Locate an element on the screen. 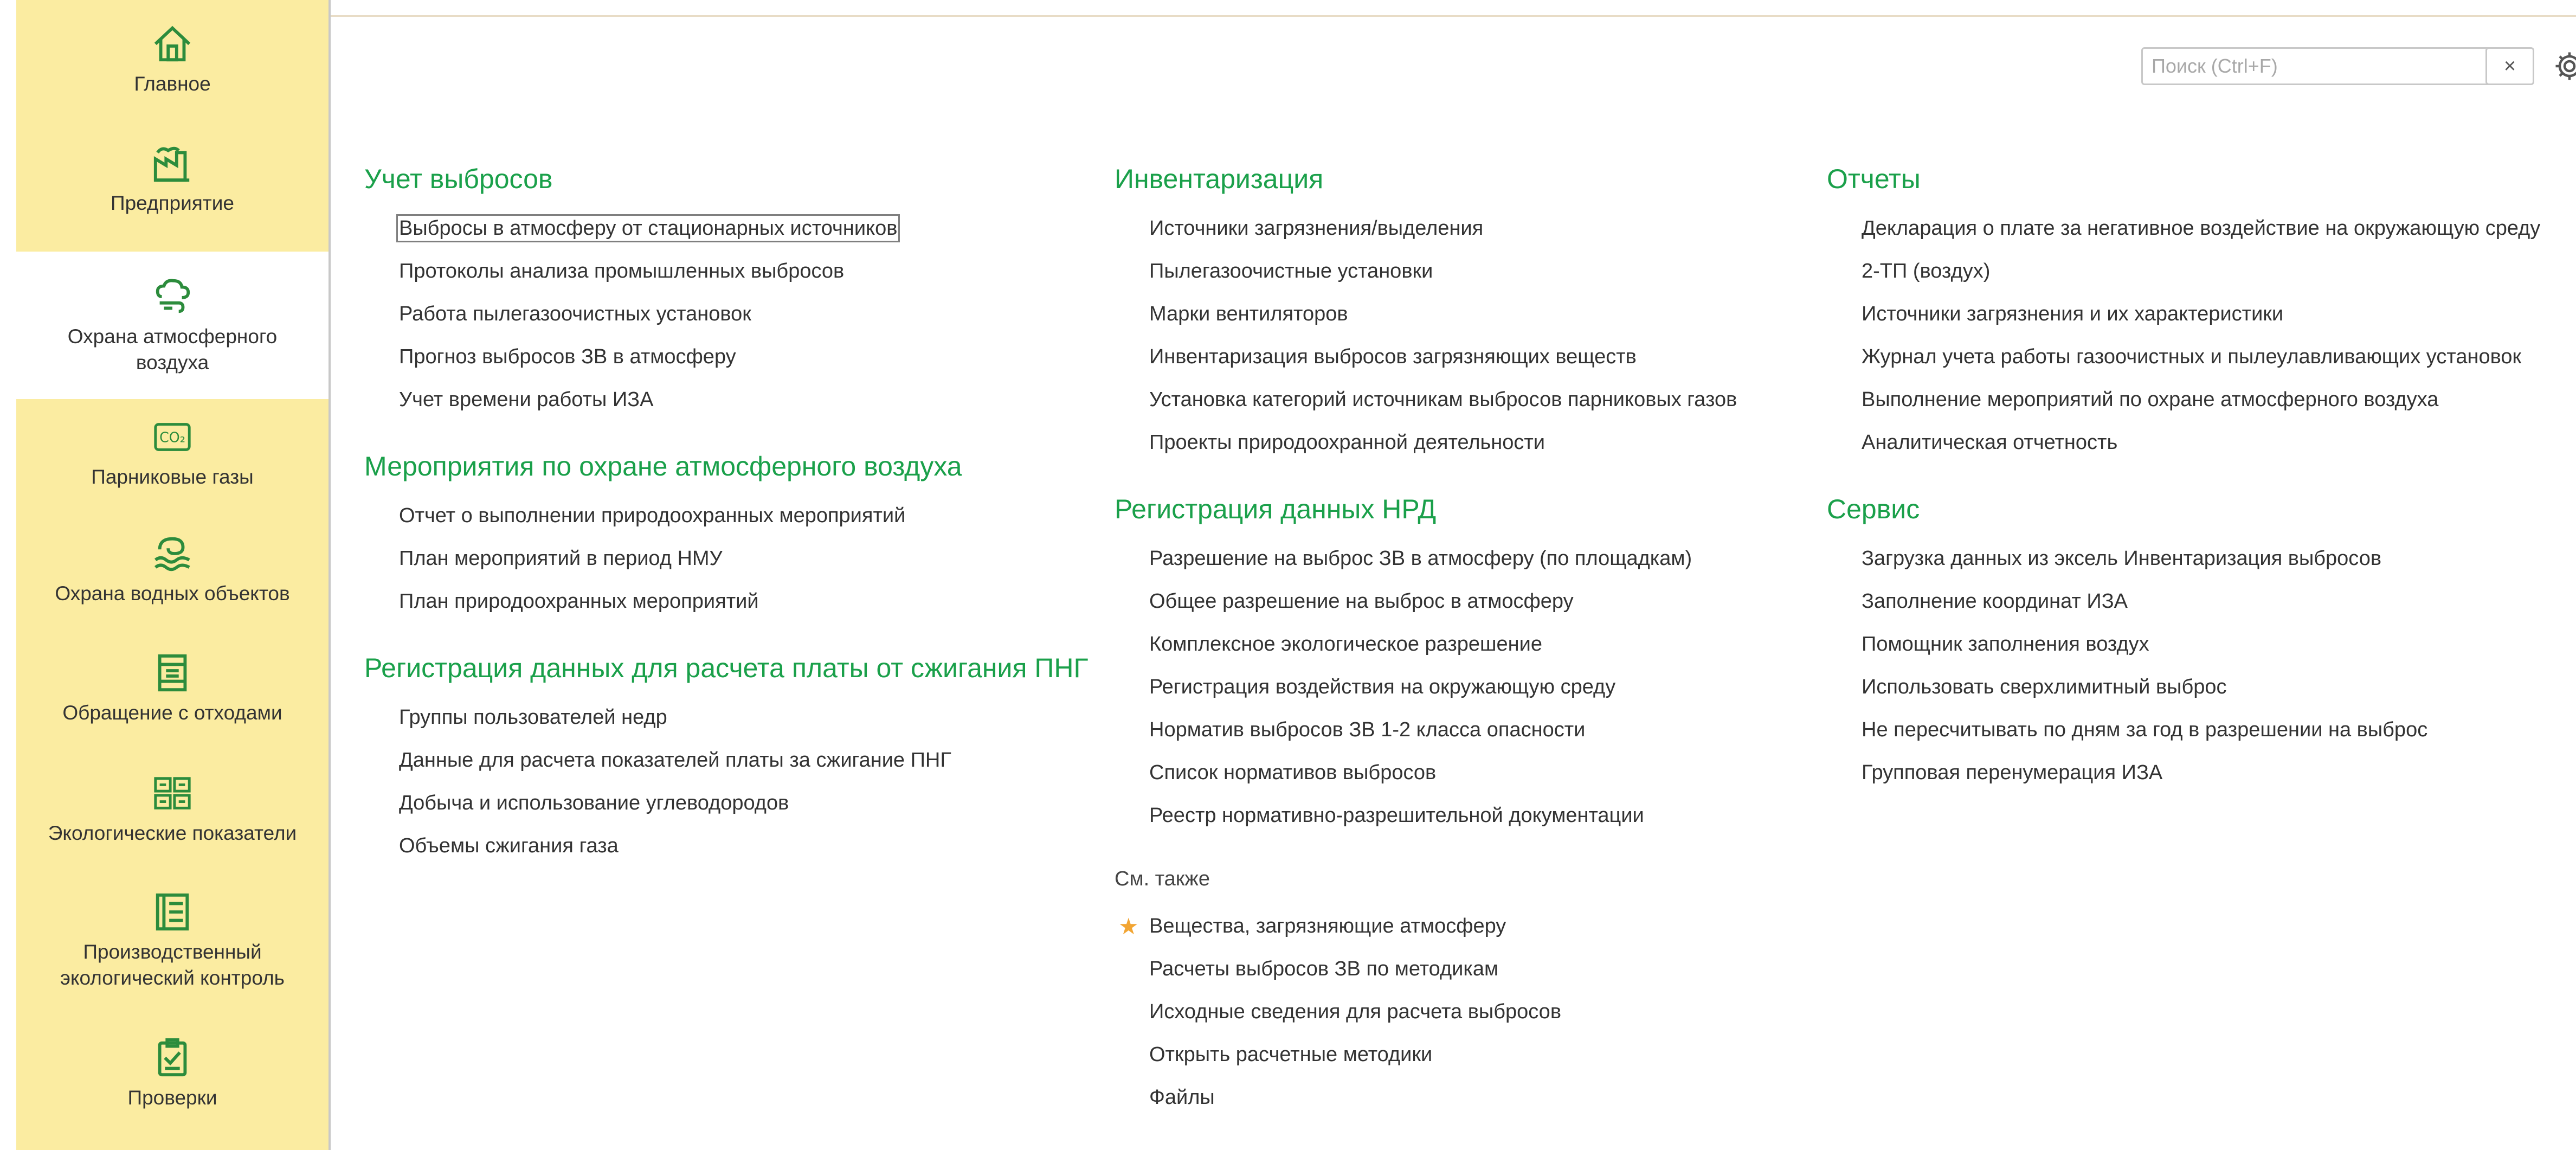  link-files: Файлы is located at coordinates (1426, 1097).